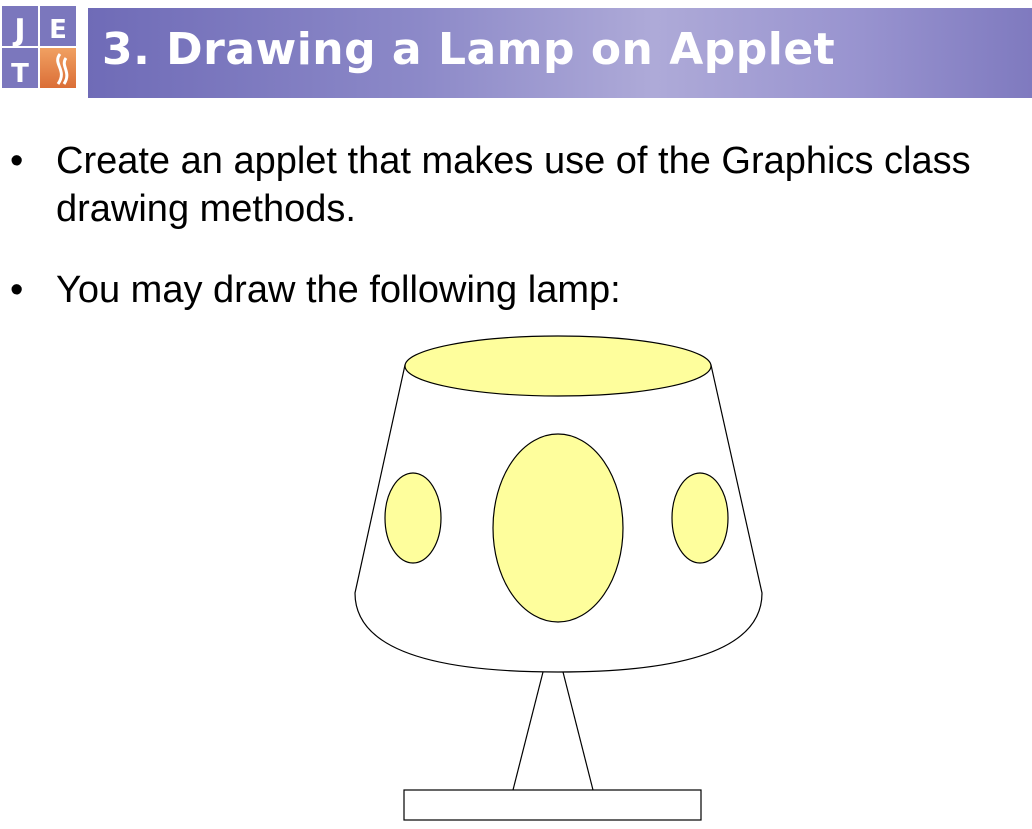 This screenshot has width=1032, height=829. What do you see at coordinates (578, 731) in the screenshot?
I see `lamp-stand-right` at bounding box center [578, 731].